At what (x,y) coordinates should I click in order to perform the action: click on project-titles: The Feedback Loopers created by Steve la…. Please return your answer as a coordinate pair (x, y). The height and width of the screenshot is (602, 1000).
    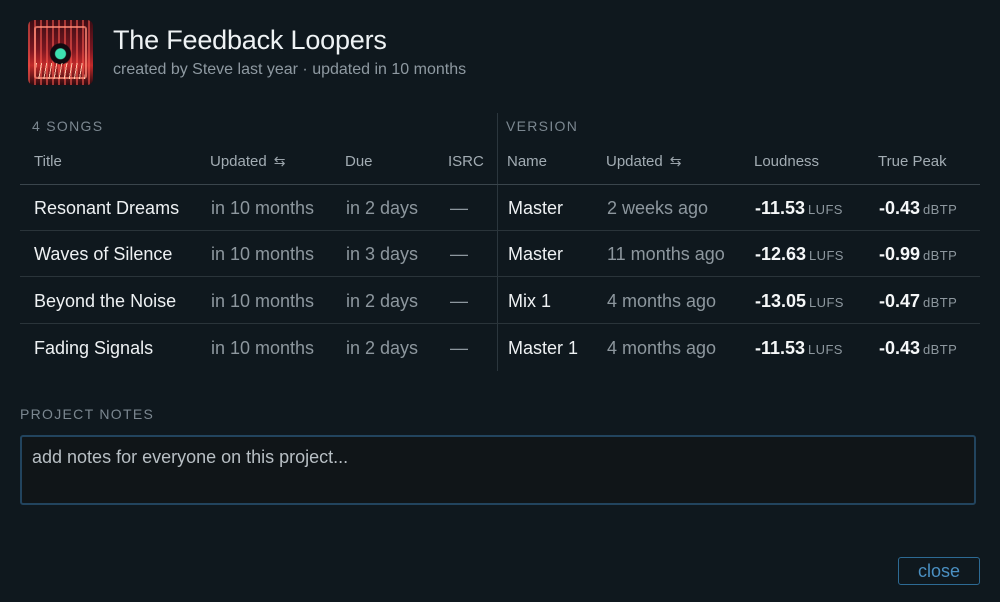
    Looking at the image, I should click on (289, 49).